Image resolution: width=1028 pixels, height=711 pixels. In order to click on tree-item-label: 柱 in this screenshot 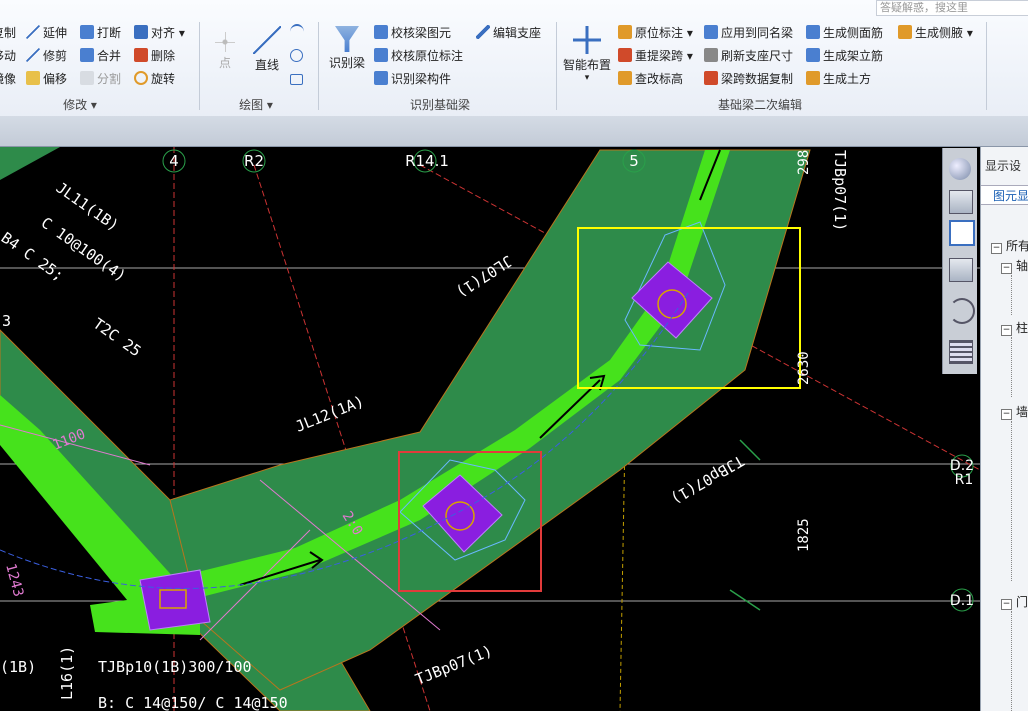, I will do `click(1022, 328)`.